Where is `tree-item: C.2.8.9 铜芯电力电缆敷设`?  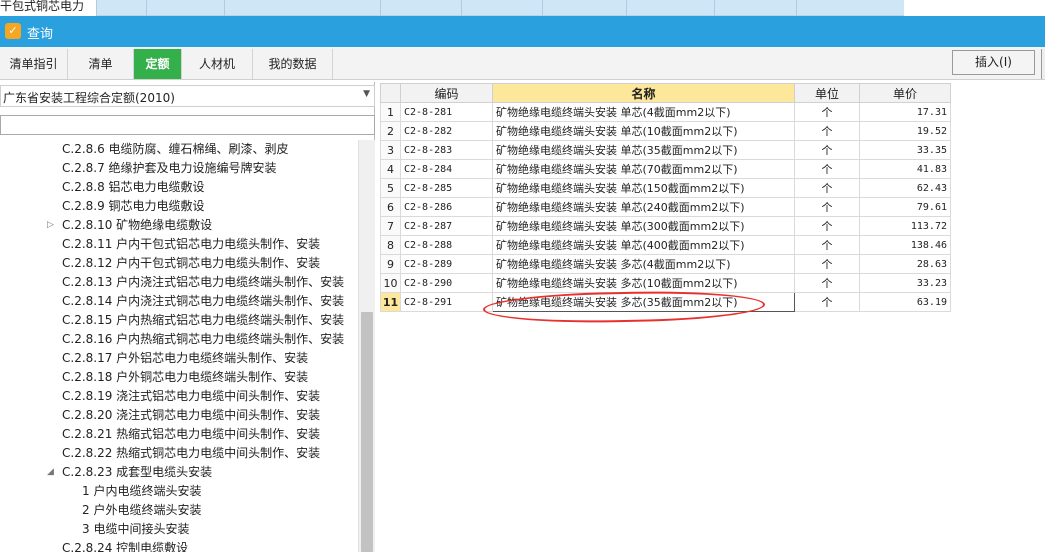
tree-item: C.2.8.9 铜芯电力电缆敷设 is located at coordinates (133, 206).